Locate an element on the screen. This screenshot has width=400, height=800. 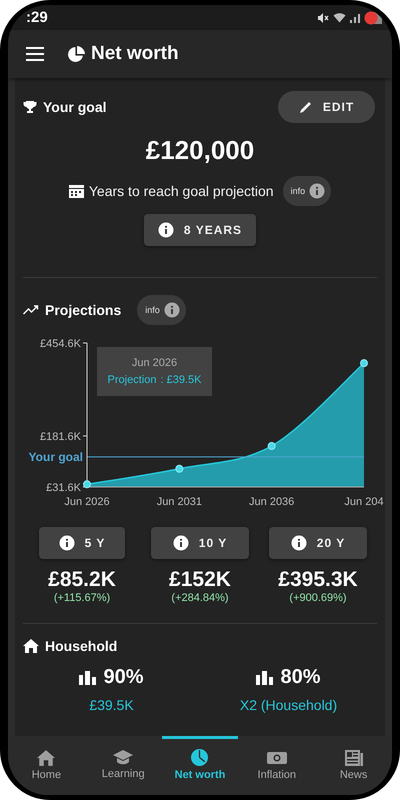
section-title: Household is located at coordinates (81, 646).